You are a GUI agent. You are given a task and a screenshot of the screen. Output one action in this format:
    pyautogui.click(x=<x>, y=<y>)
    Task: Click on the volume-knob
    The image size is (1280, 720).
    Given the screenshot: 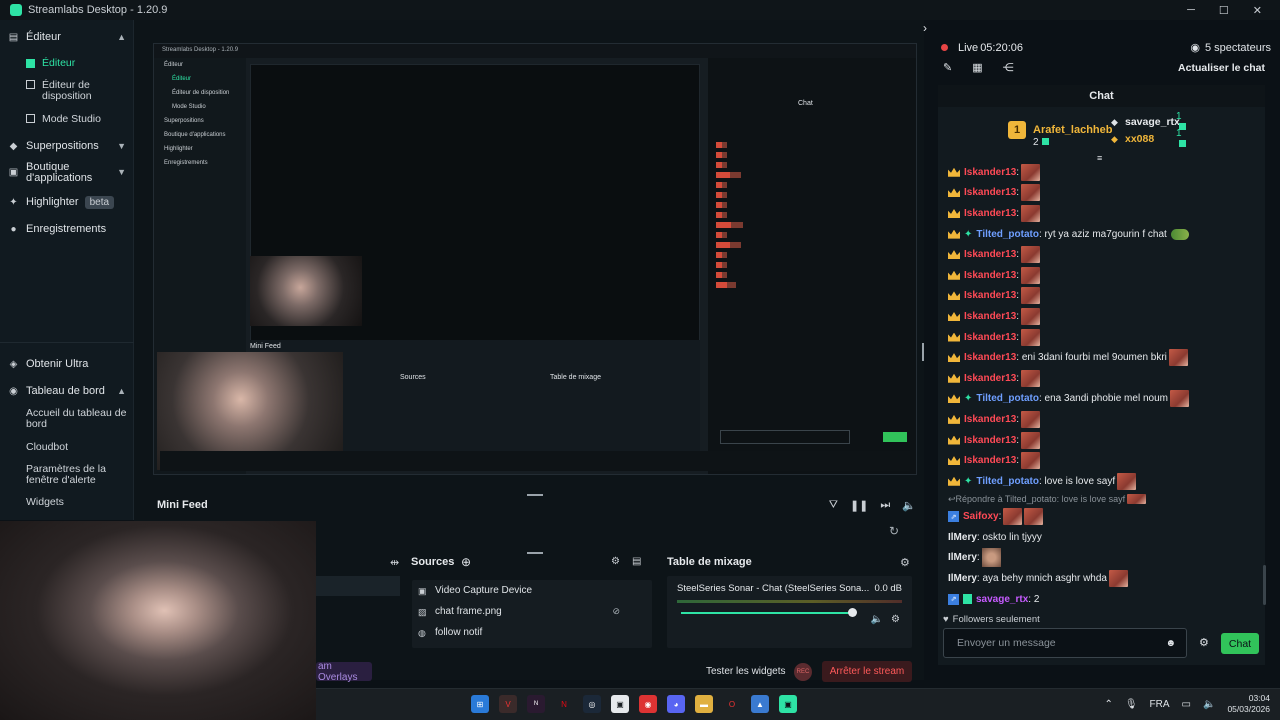 What is the action you would take?
    pyautogui.click(x=852, y=612)
    